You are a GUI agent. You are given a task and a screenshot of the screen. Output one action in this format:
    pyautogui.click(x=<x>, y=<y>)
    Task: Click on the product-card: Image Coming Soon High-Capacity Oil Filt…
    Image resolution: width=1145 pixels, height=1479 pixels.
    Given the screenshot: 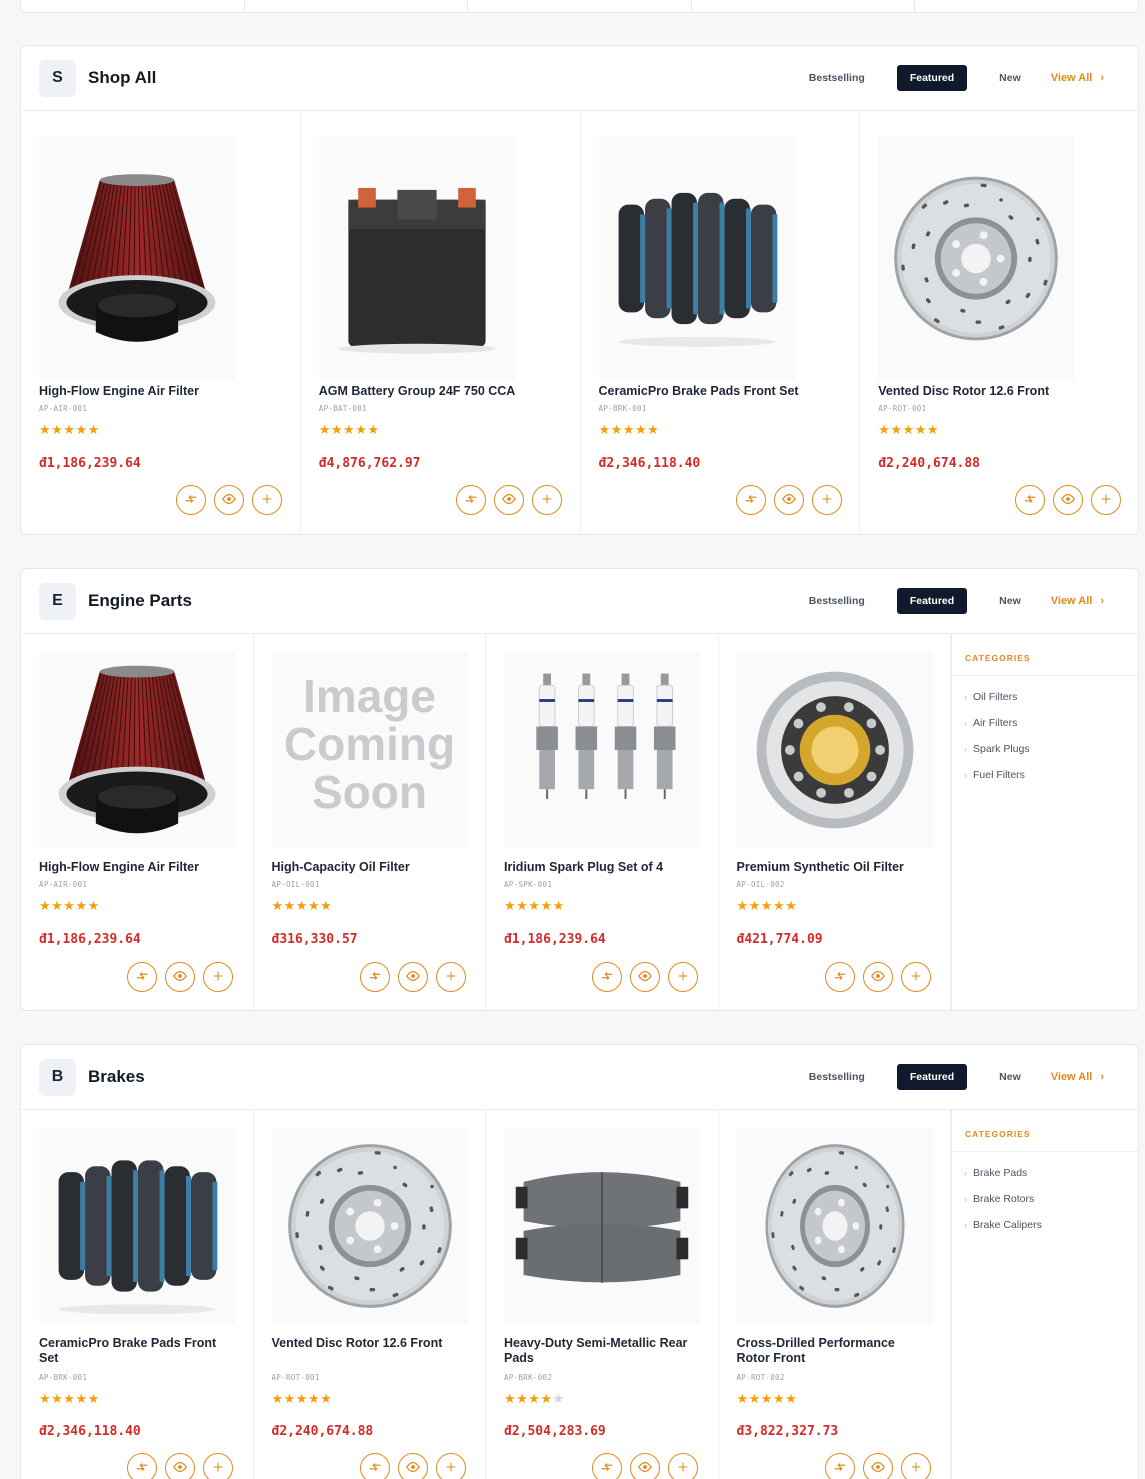 What is the action you would take?
    pyautogui.click(x=370, y=822)
    